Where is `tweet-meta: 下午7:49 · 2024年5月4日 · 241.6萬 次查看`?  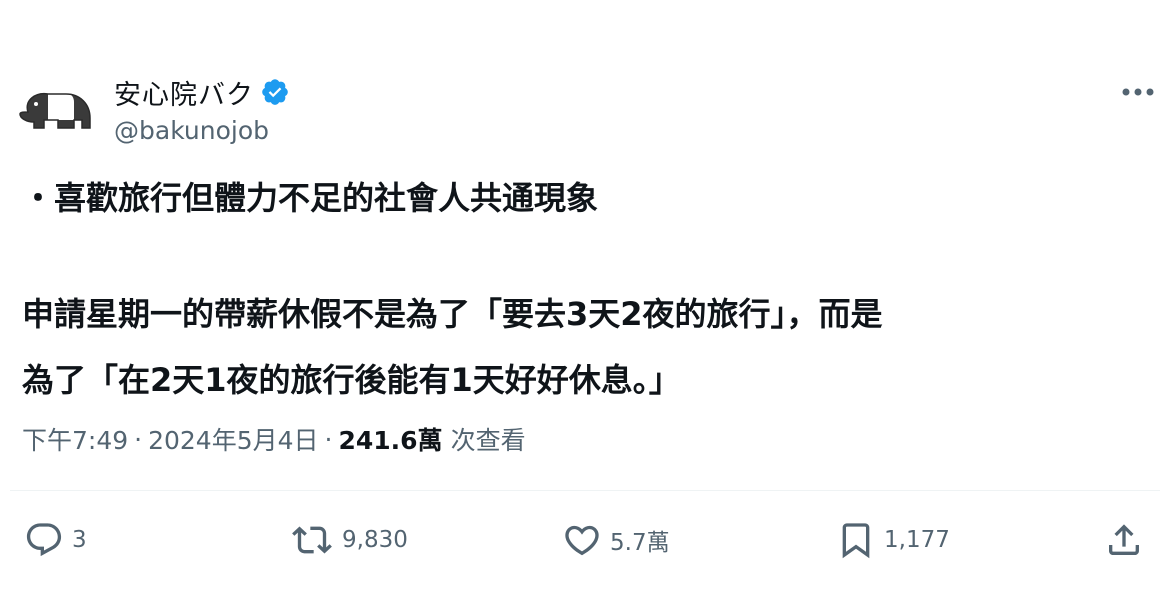
tweet-meta: 下午7:49 · 2024年5月4日 · 241.6萬 次查看 is located at coordinates (274, 439).